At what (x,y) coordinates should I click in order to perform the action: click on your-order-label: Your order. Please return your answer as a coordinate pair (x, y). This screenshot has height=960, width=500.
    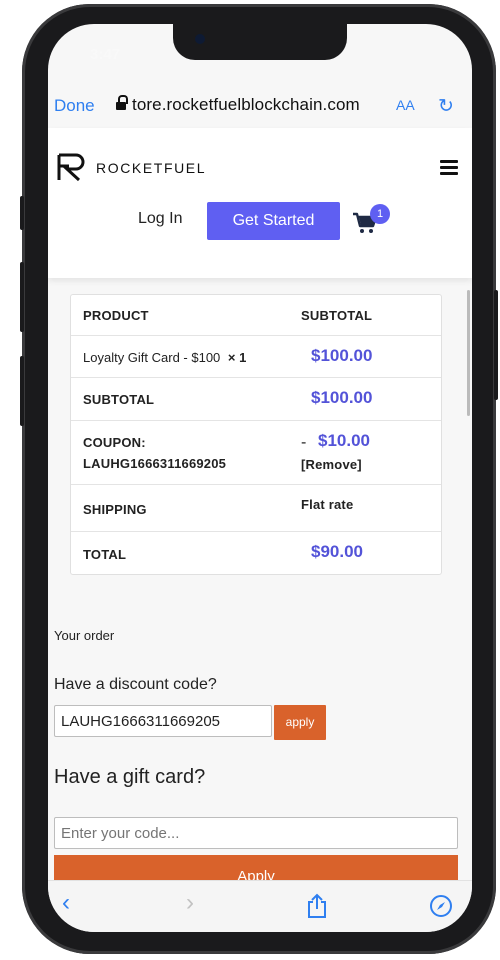
    Looking at the image, I should click on (84, 635).